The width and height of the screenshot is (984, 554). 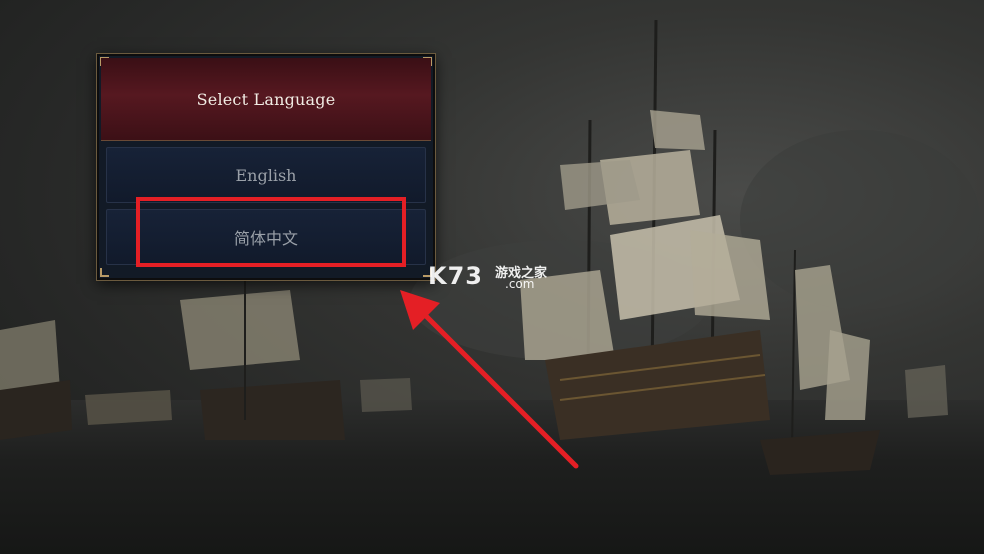 I want to click on watermark: K73 游戏之家 .com, so click(x=493, y=277).